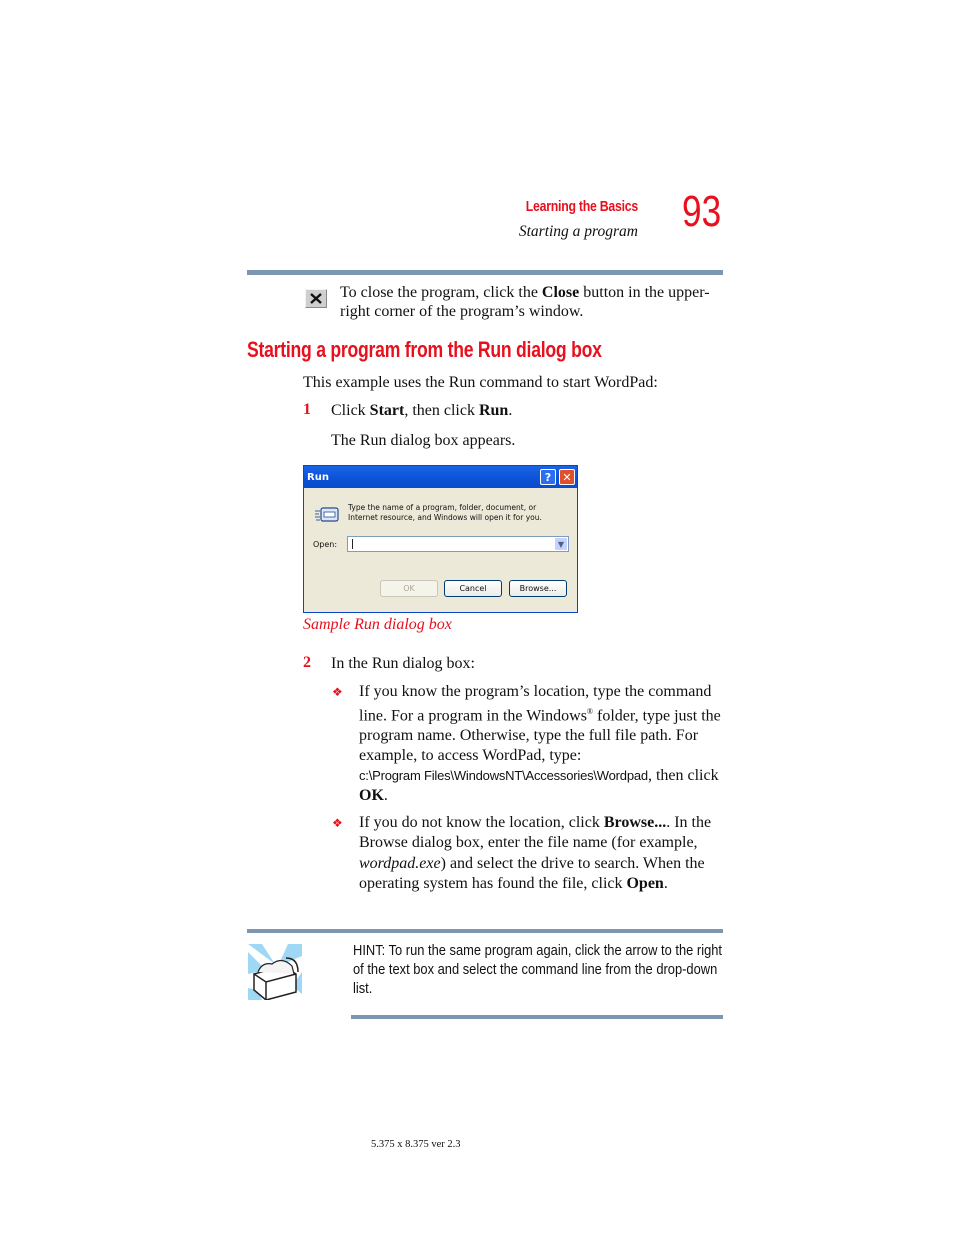  I want to click on help-button: ?, so click(548, 477).